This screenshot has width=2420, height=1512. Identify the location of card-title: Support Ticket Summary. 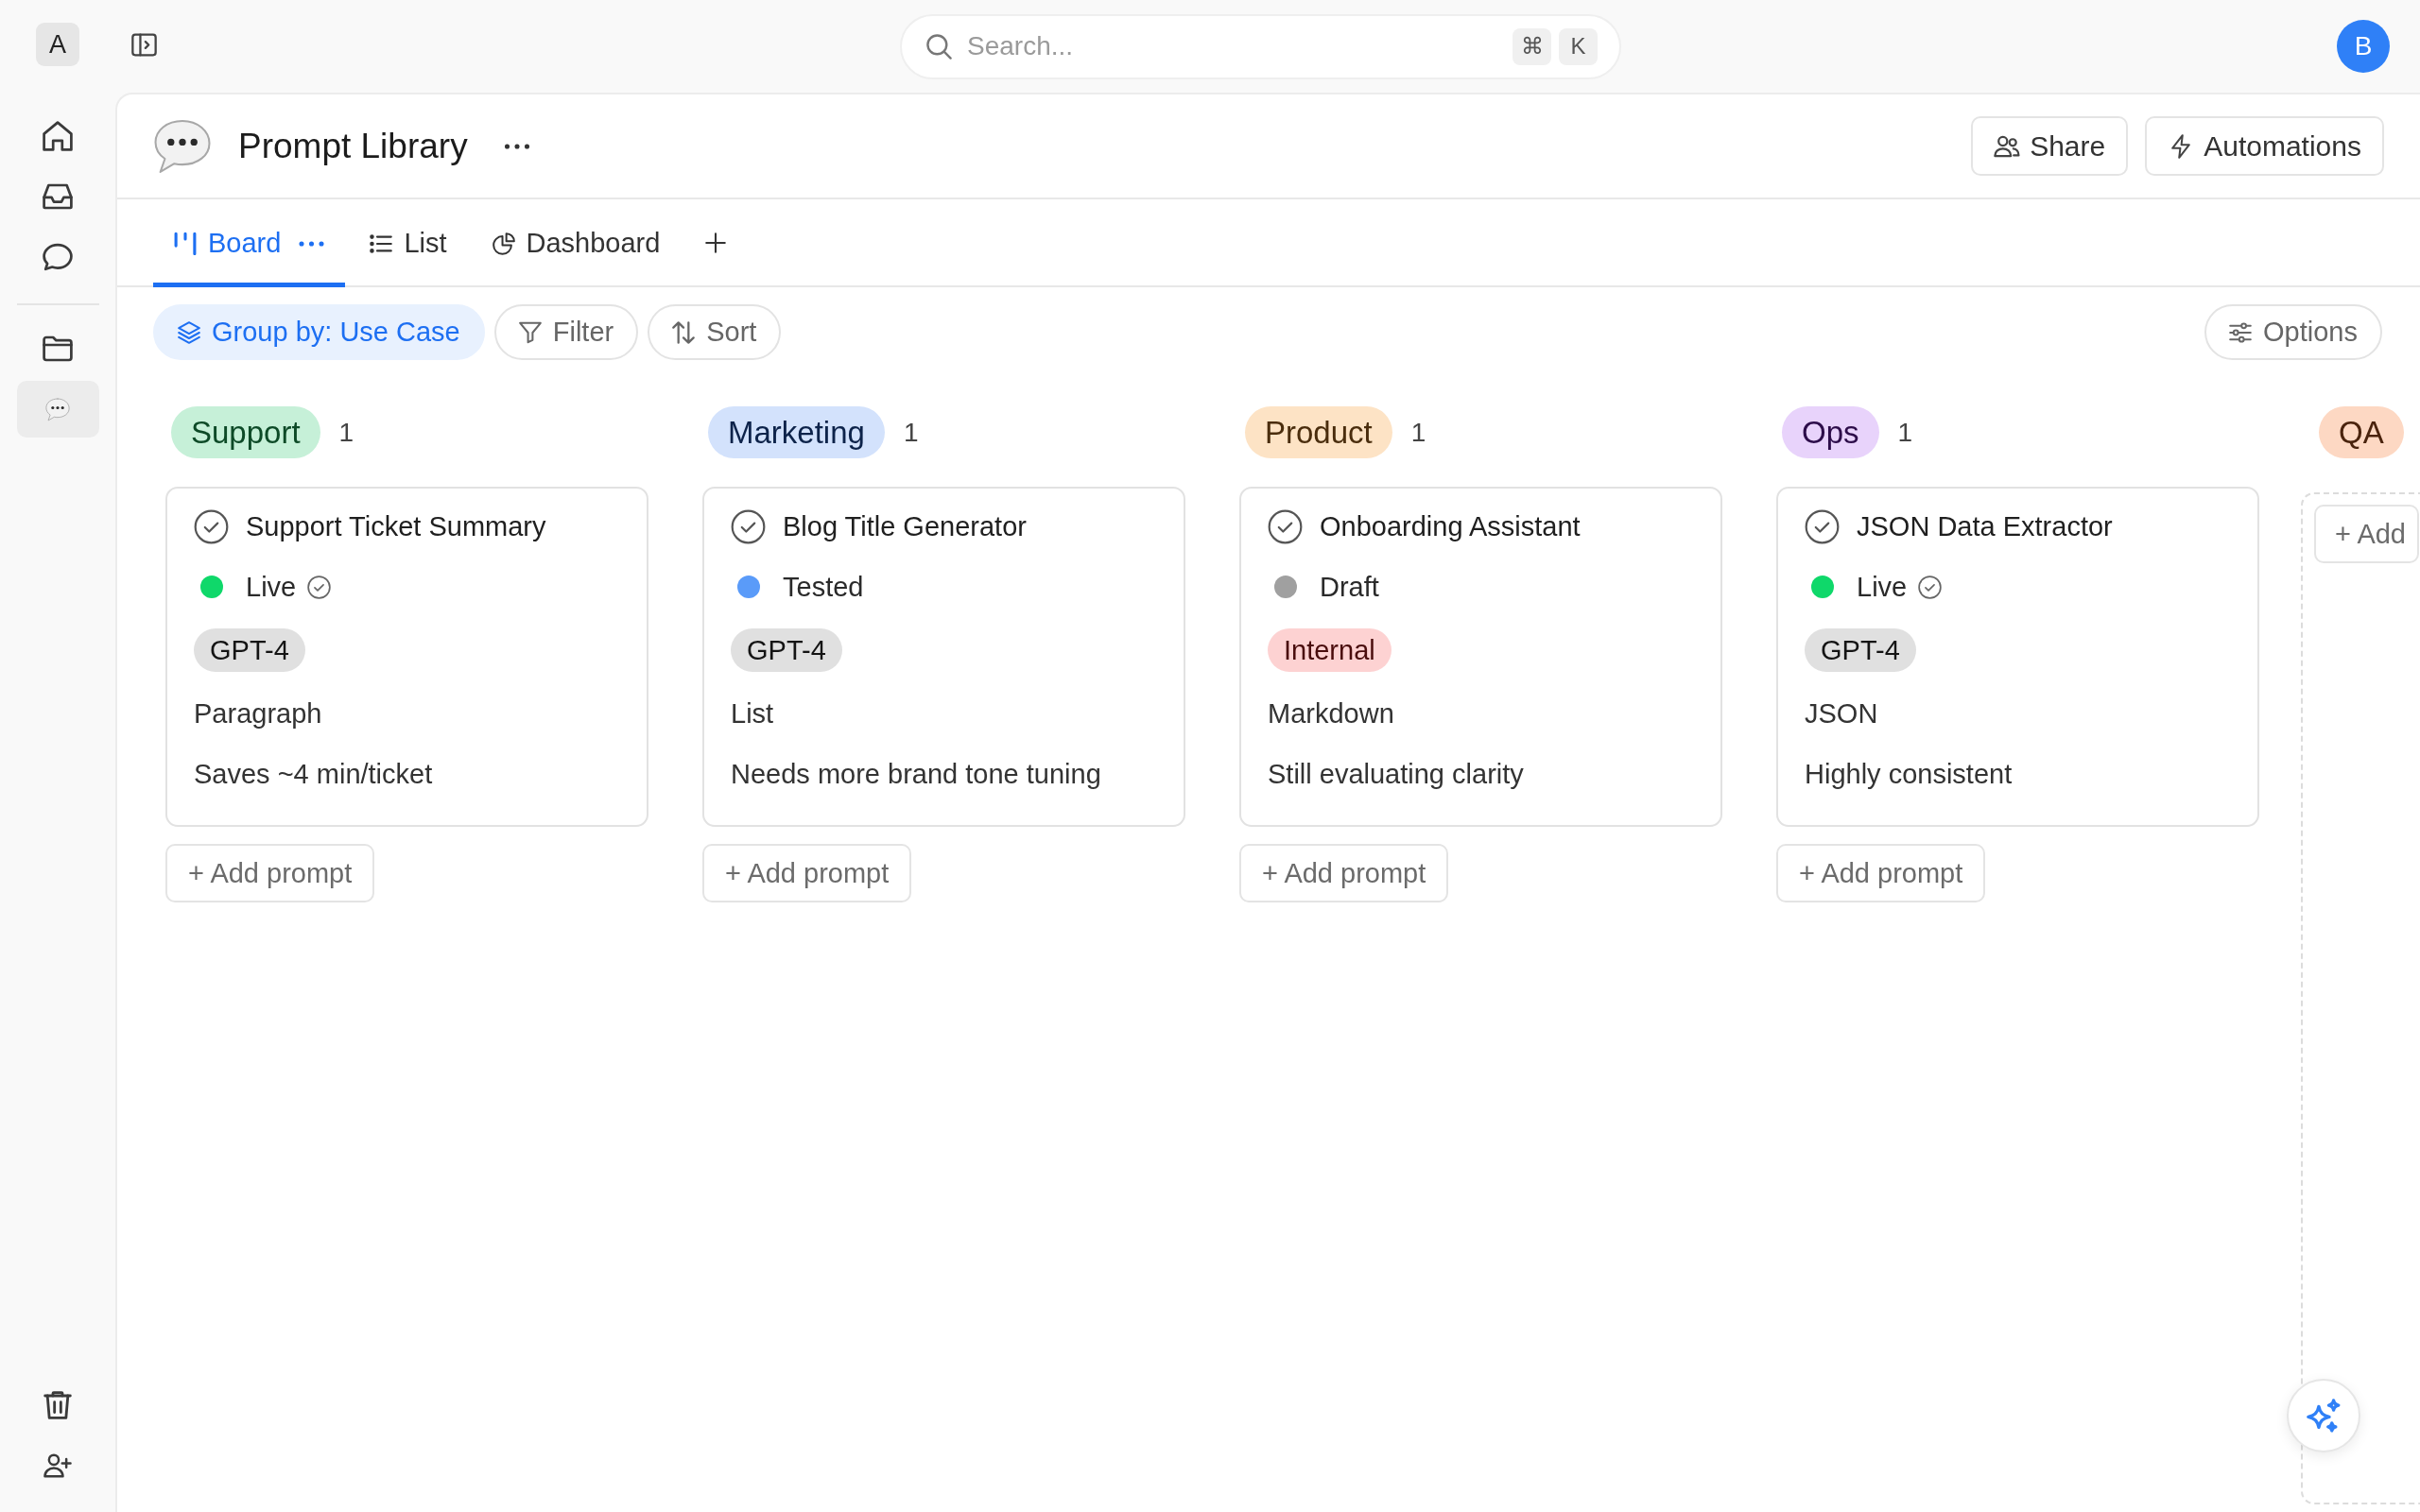
(396, 526).